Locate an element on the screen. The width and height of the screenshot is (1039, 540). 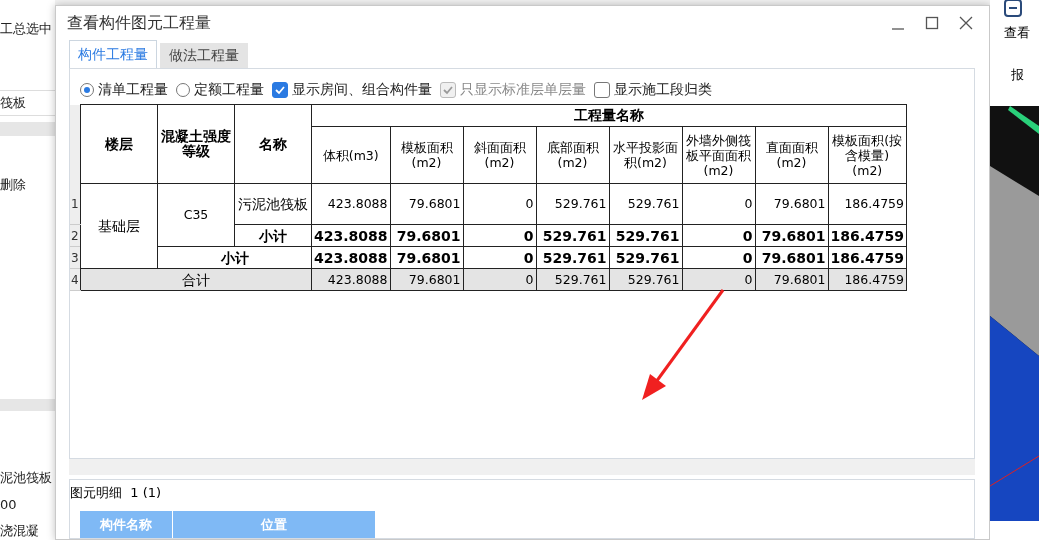
toolbar-label: 查看 is located at coordinates (1021, 33).